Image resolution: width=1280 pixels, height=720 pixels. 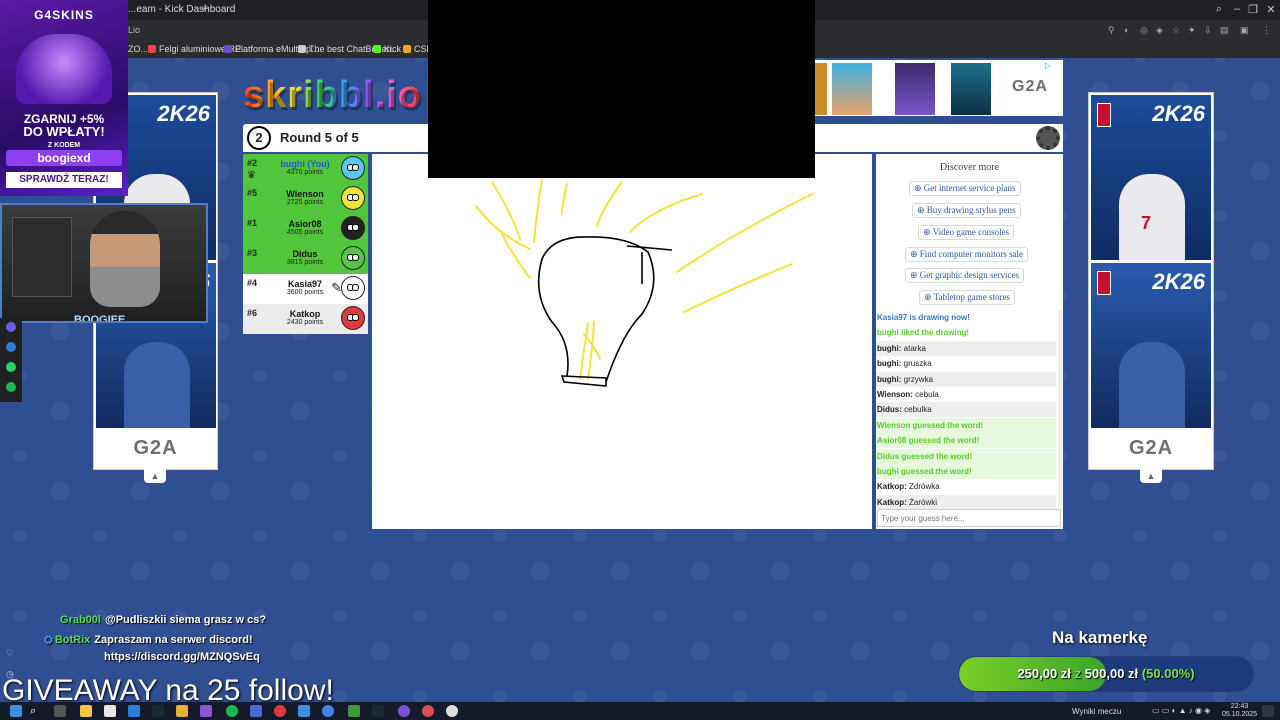 What do you see at coordinates (1159, 30) in the screenshot?
I see `extension-icon: ◈` at bounding box center [1159, 30].